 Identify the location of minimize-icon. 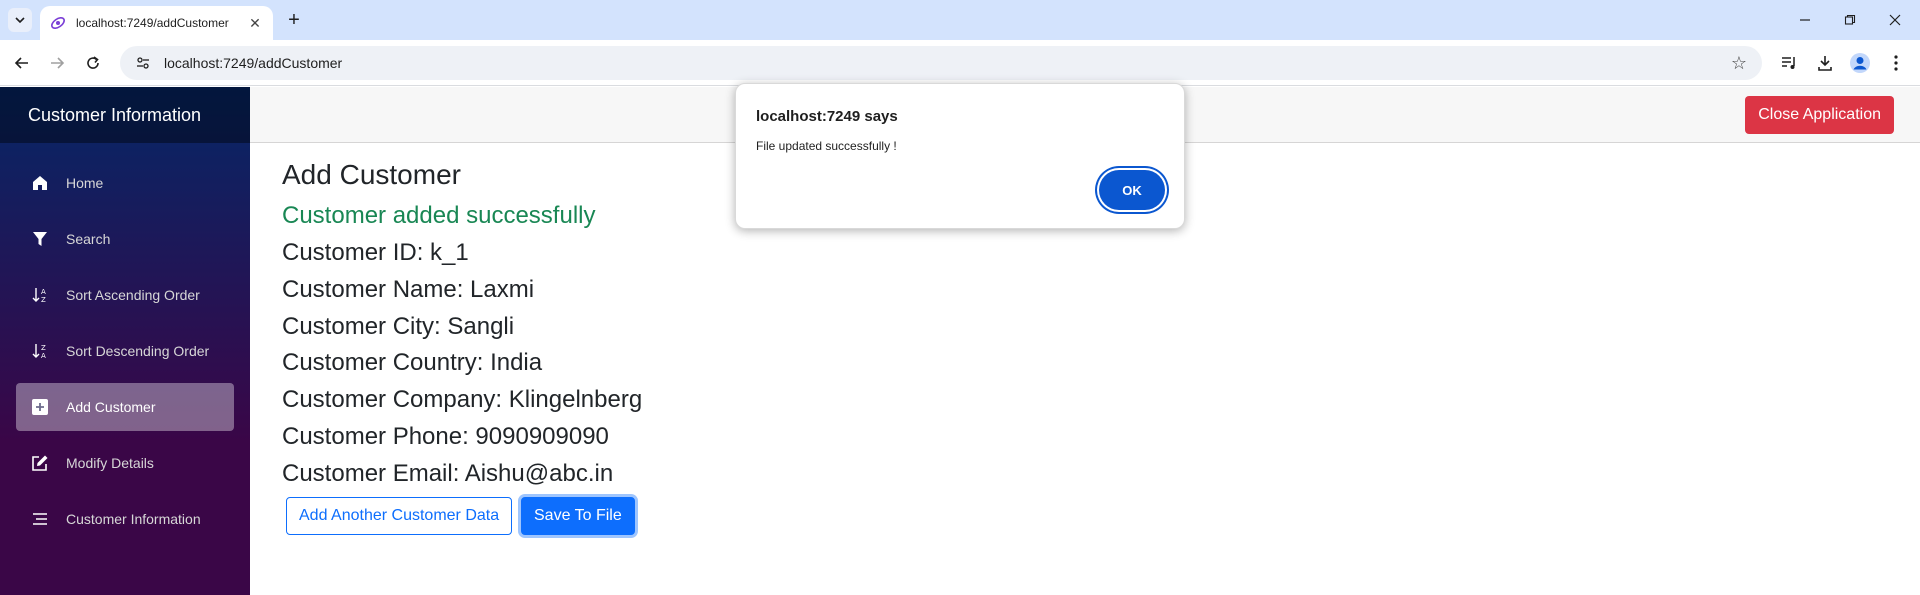
(1805, 20).